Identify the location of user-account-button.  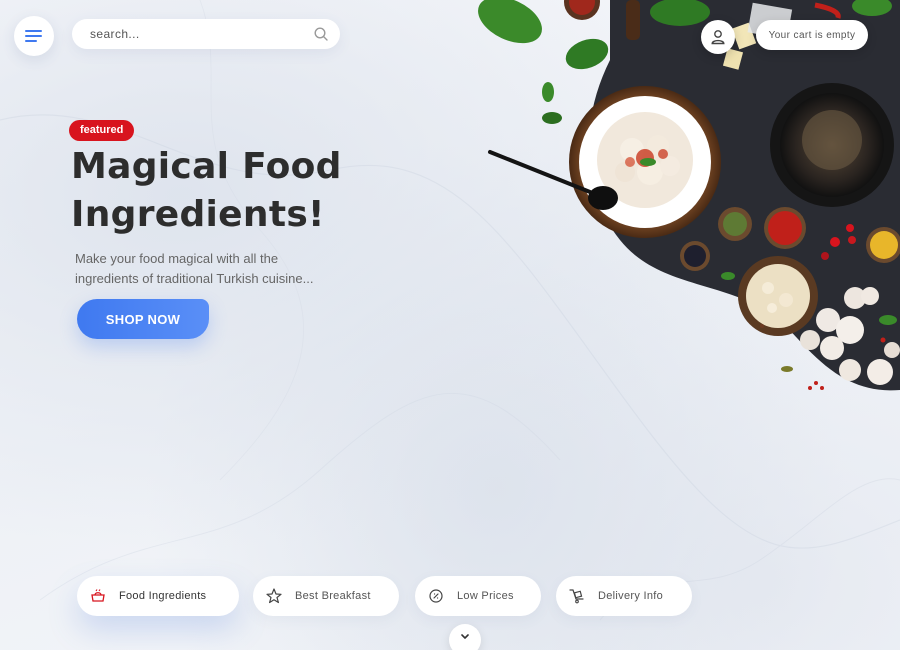
(718, 37).